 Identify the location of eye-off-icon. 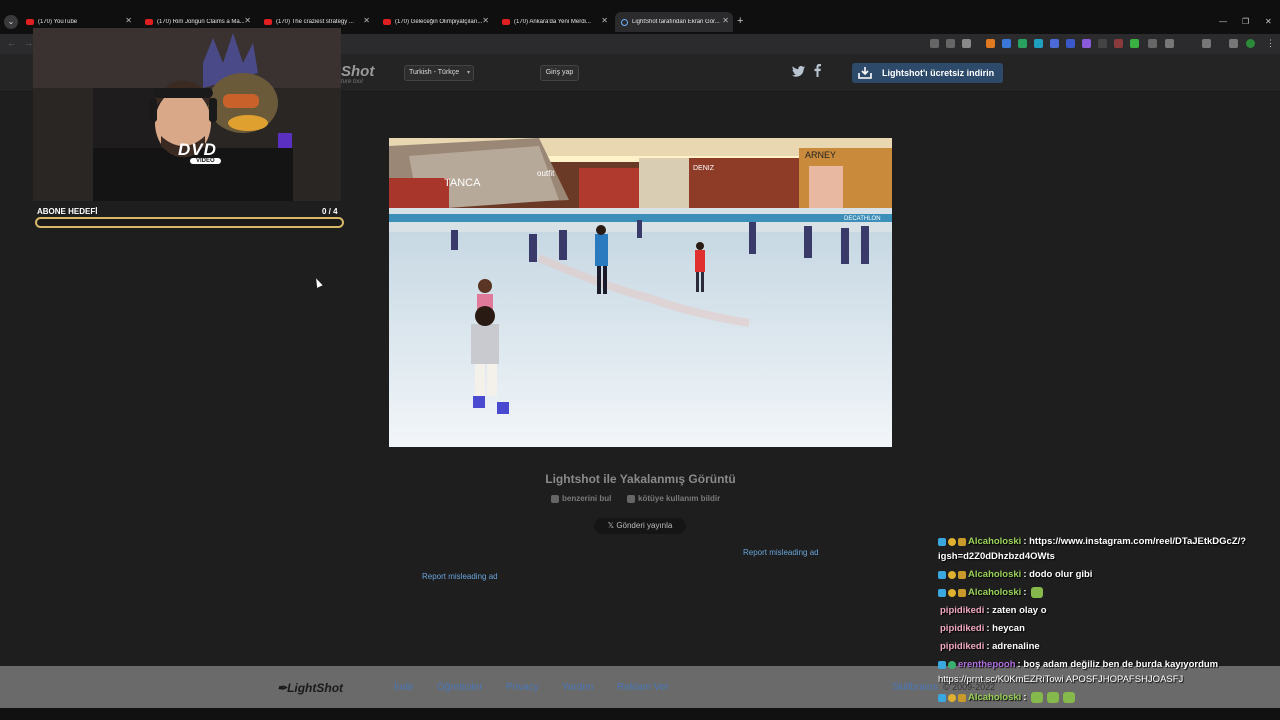
(950, 43).